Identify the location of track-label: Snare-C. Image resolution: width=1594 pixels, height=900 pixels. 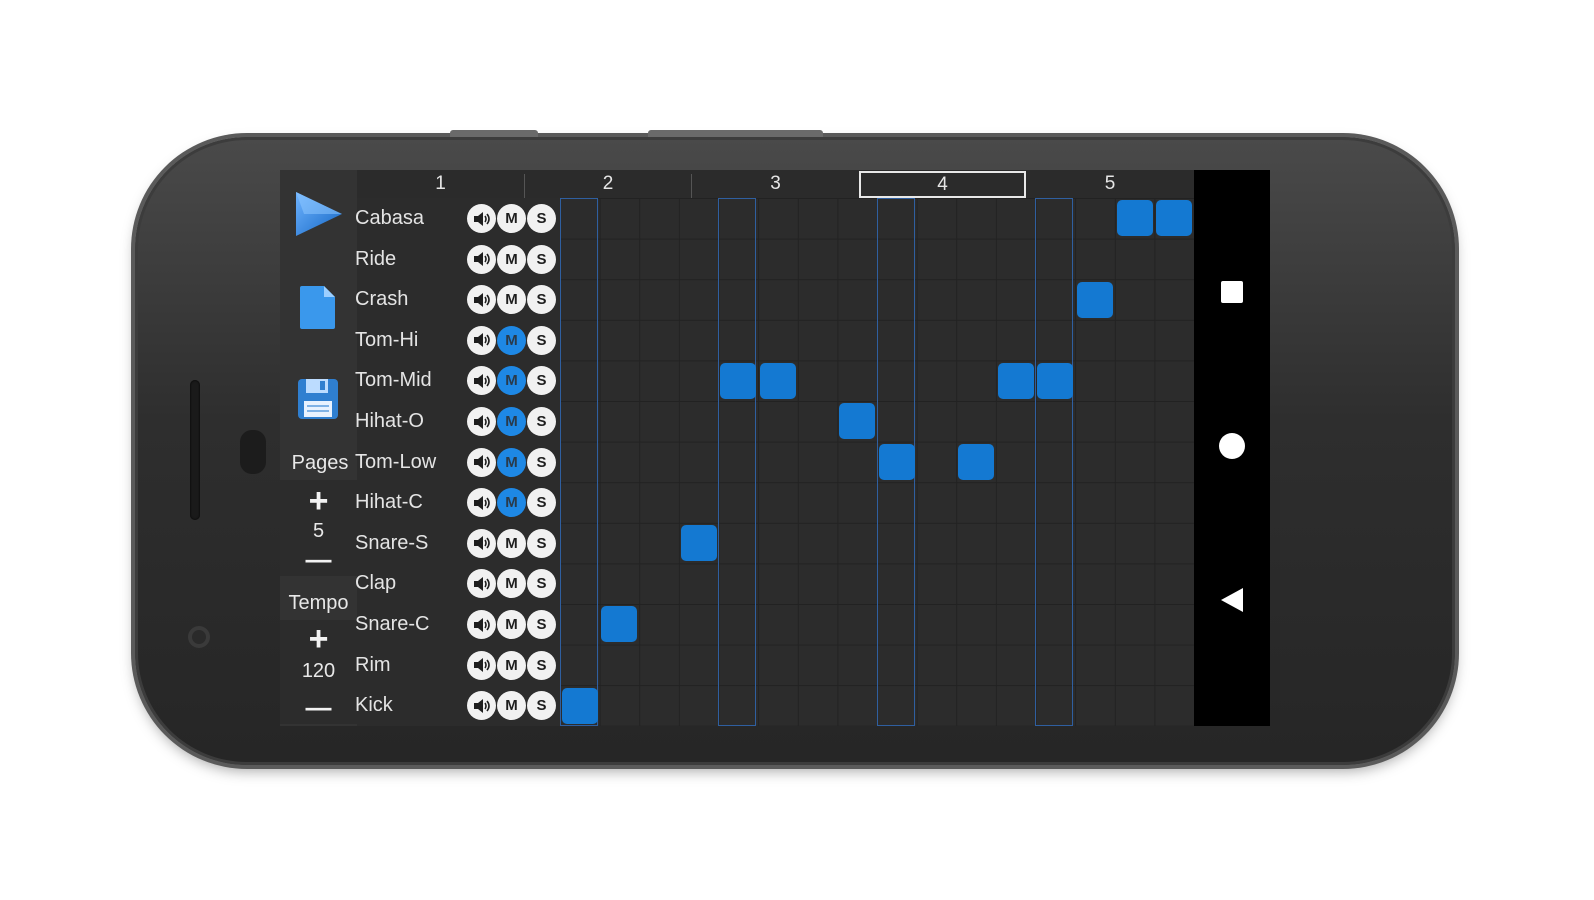
(392, 624).